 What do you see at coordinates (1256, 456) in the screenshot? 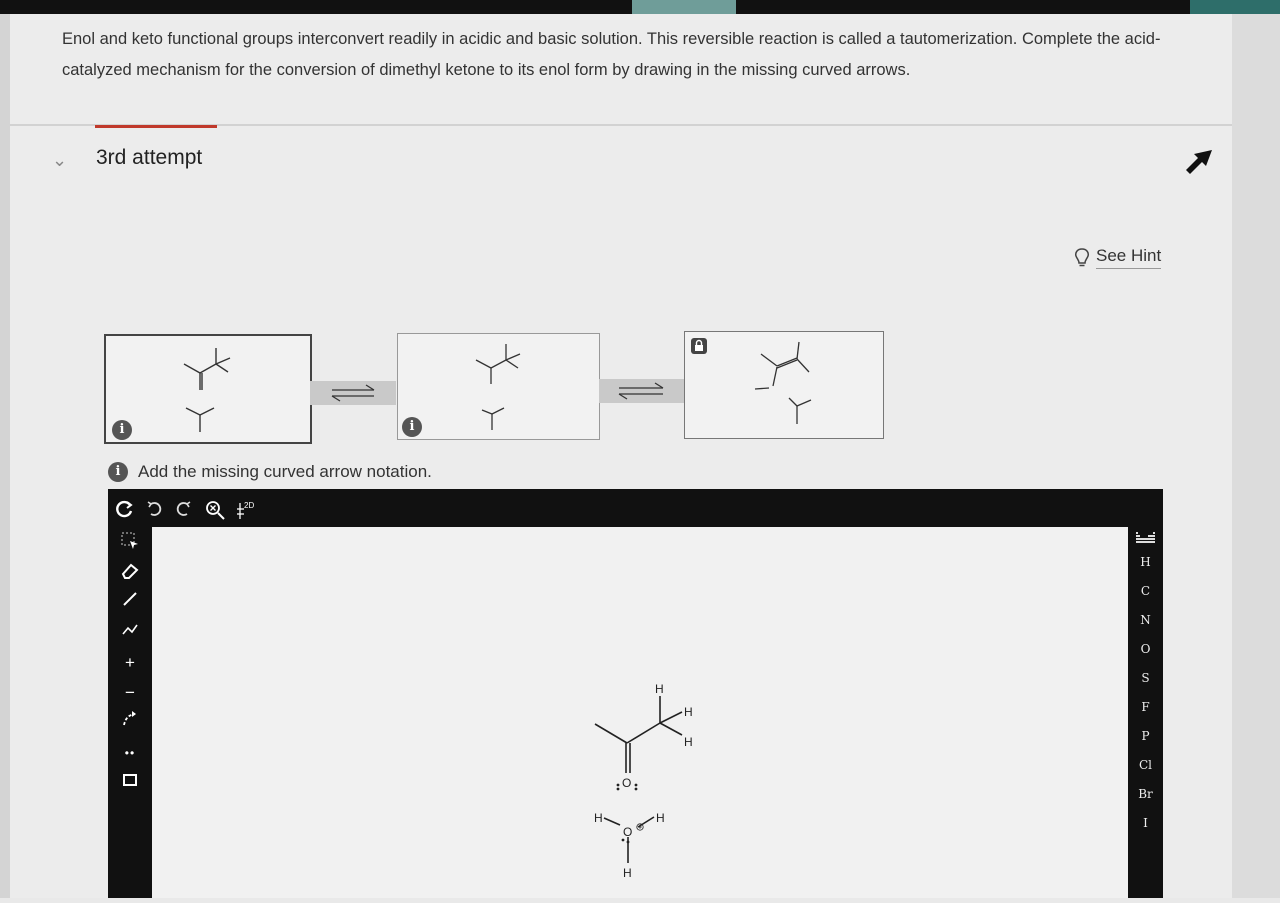
I see `right-margin` at bounding box center [1256, 456].